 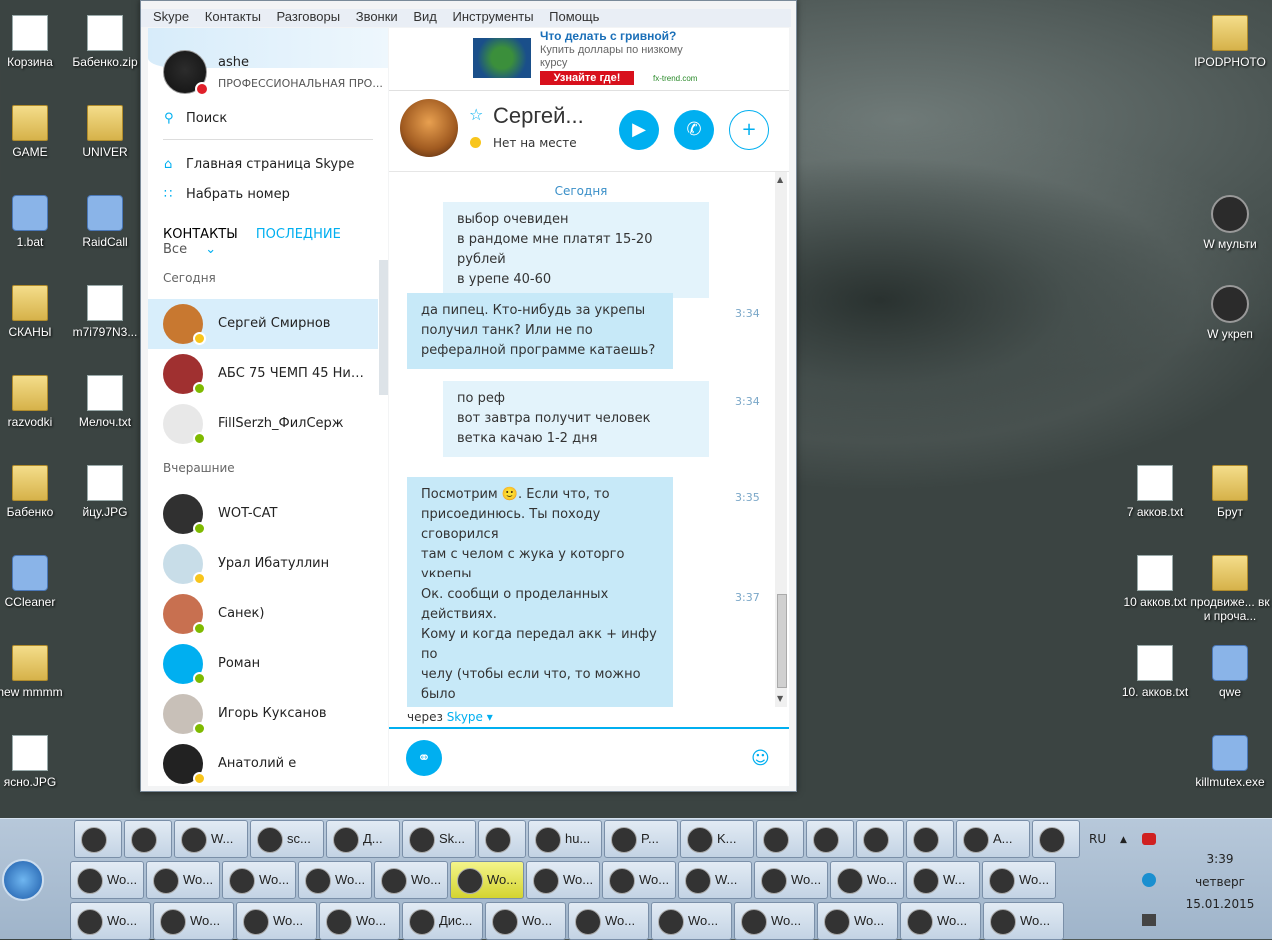 What do you see at coordinates (35, 222) in the screenshot?
I see `desktop-icon-left: 1.bat` at bounding box center [35, 222].